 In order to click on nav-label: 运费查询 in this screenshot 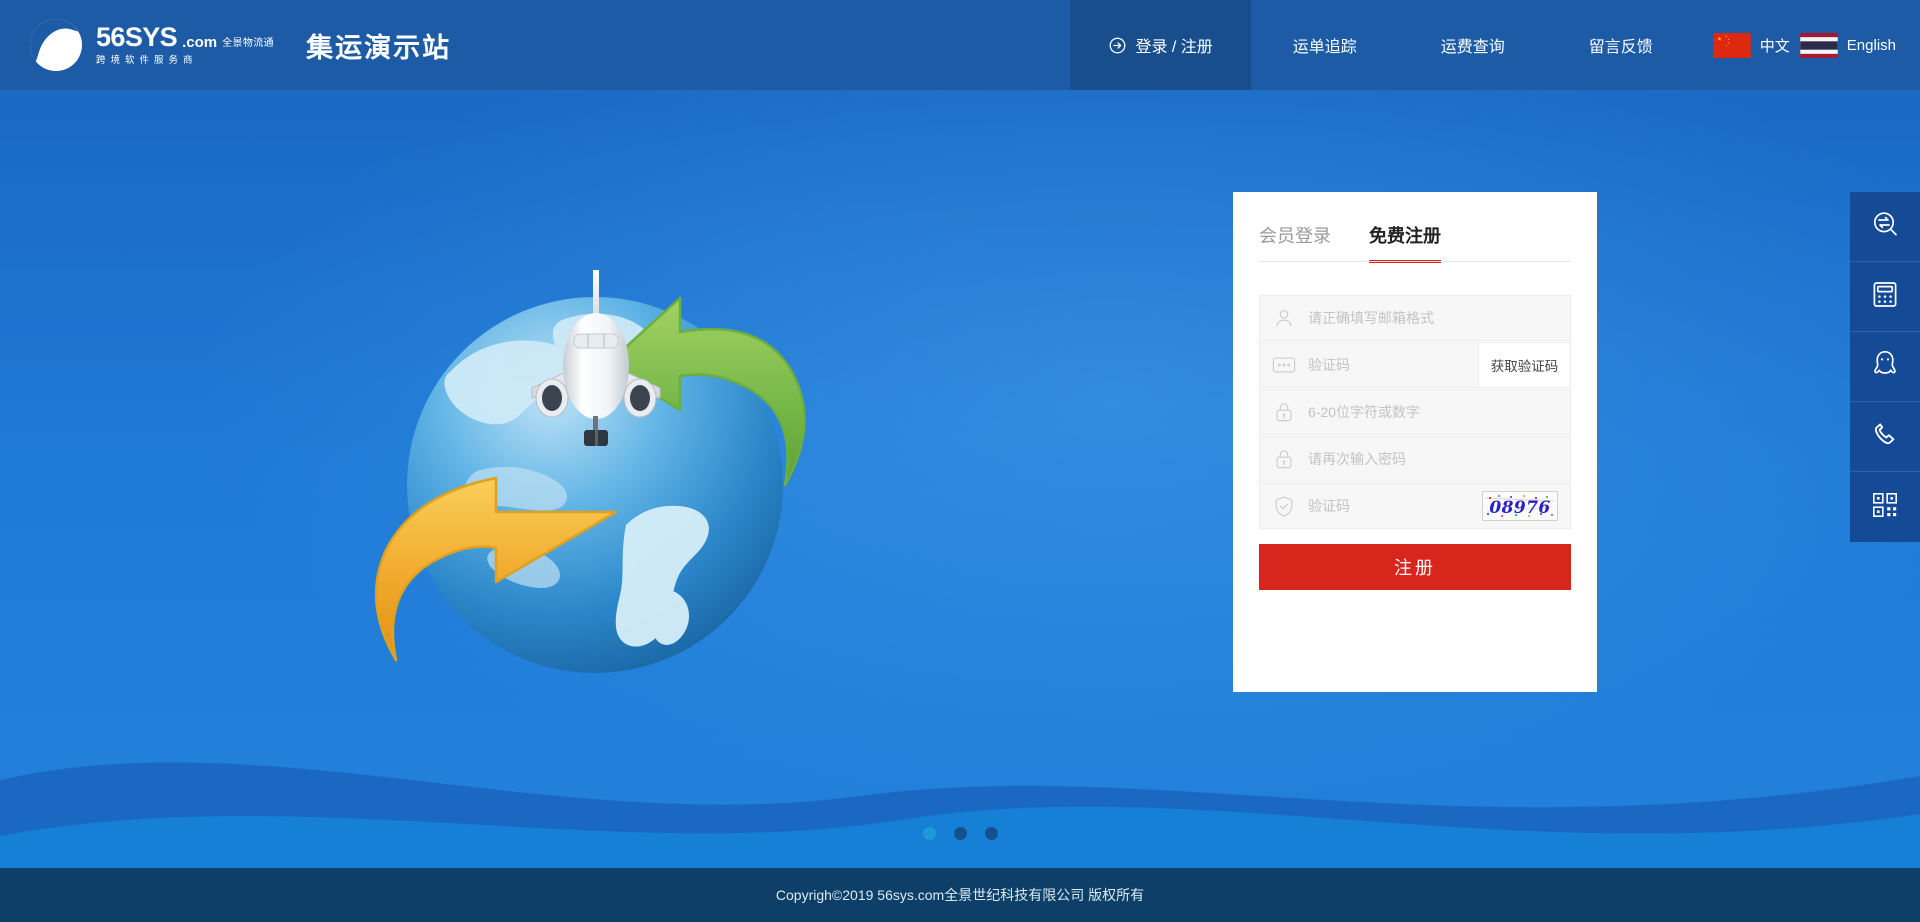, I will do `click(1472, 47)`.